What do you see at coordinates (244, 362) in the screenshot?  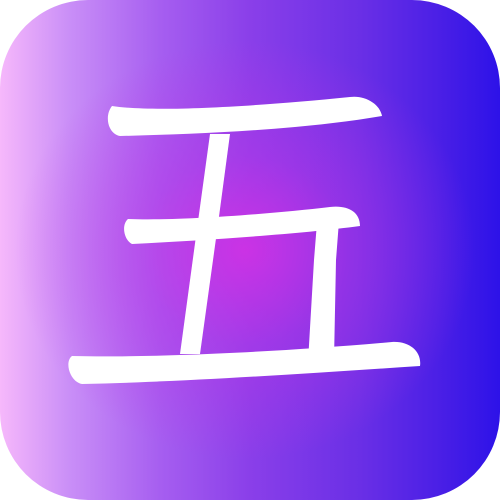 I see `glyph-stroke-bottom` at bounding box center [244, 362].